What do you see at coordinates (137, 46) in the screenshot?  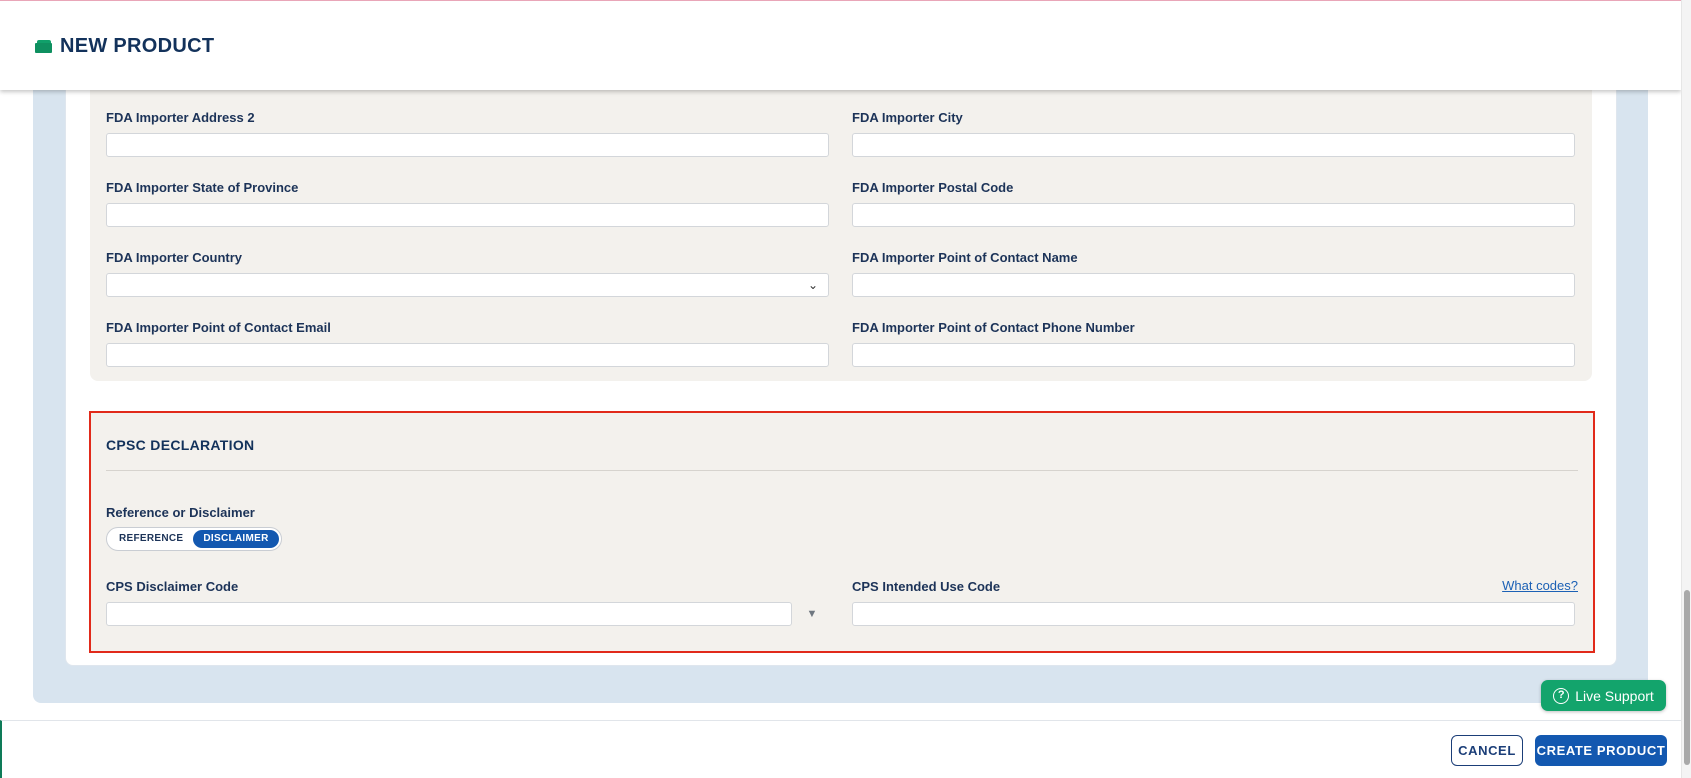 I see `page-title: NEW PRODUCT` at bounding box center [137, 46].